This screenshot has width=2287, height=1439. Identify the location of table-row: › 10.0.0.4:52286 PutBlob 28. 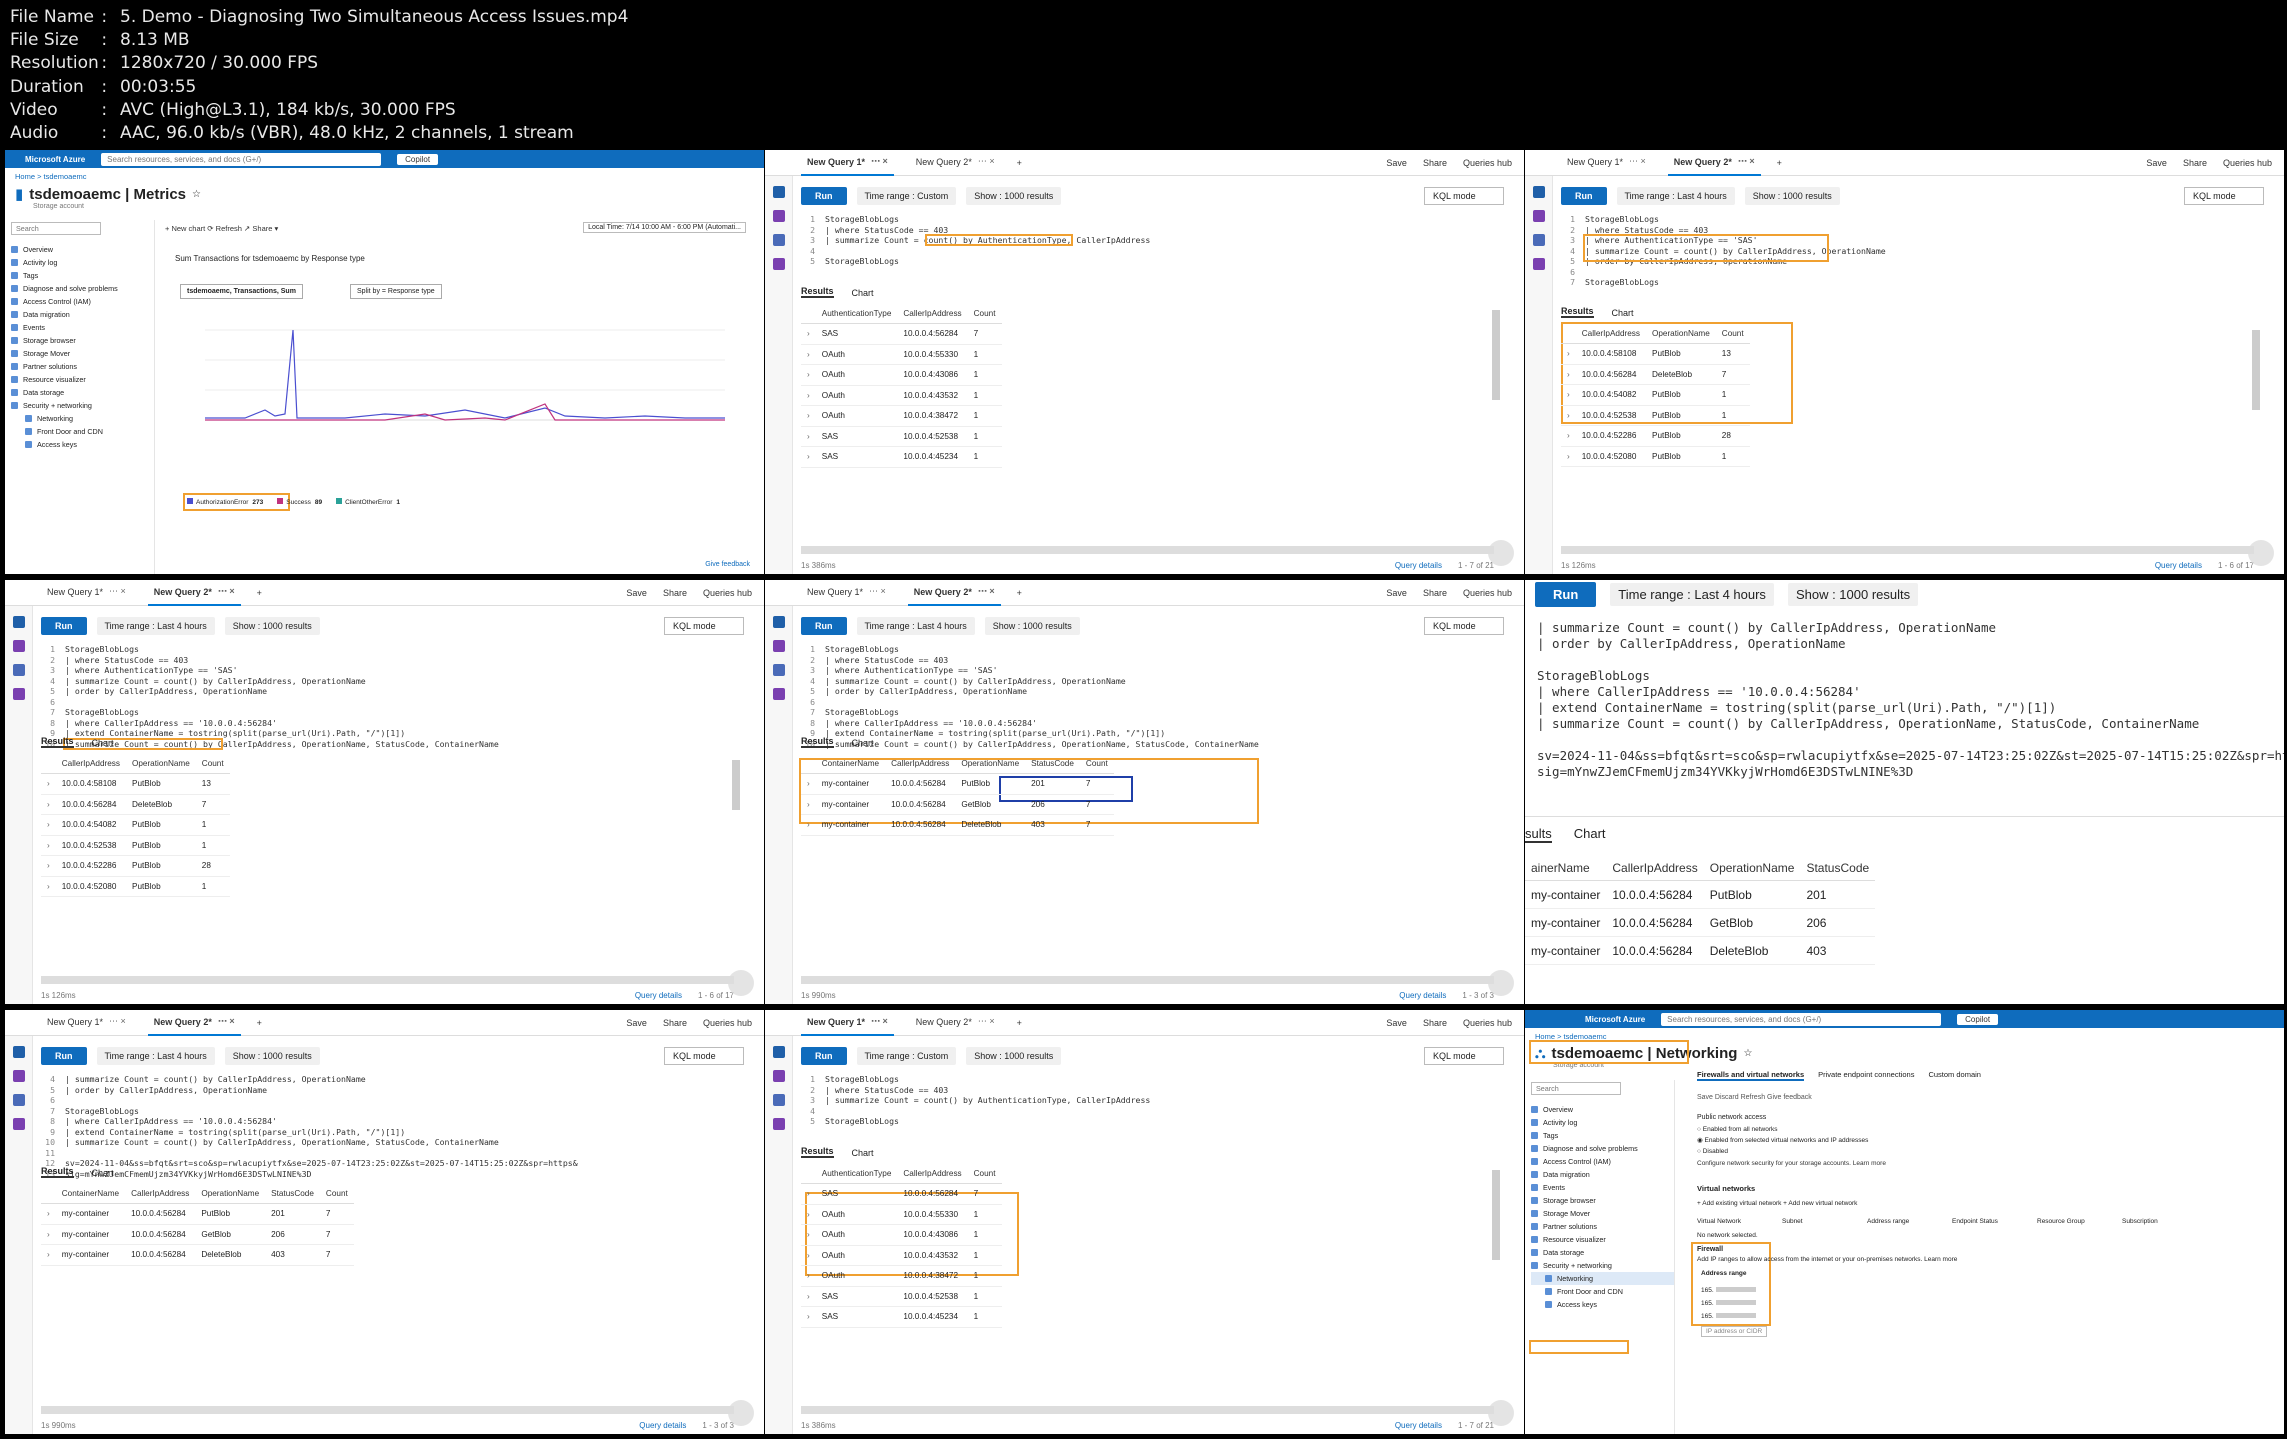
(1655, 436).